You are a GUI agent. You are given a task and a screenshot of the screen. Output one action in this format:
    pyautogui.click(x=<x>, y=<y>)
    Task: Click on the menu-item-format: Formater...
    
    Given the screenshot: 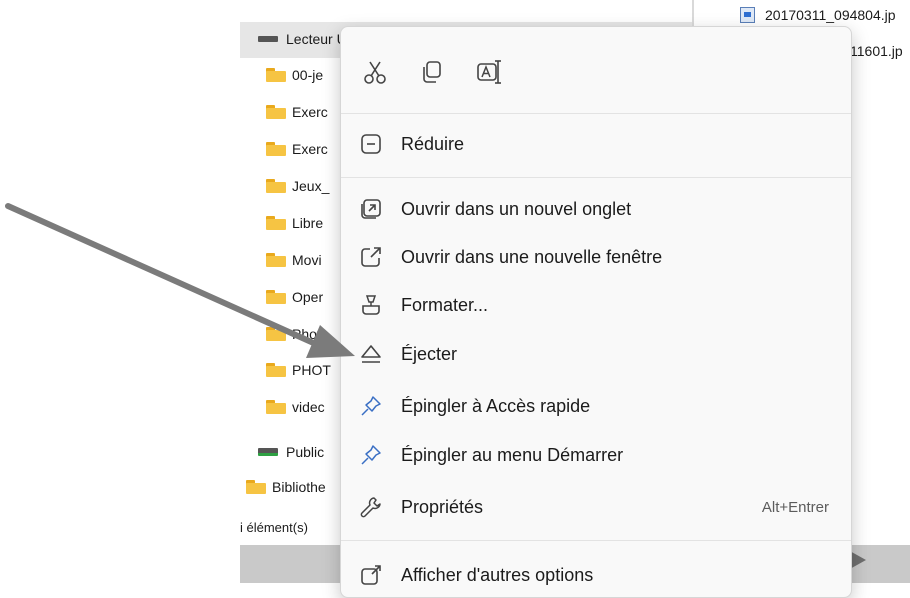 What is the action you would take?
    pyautogui.click(x=596, y=305)
    